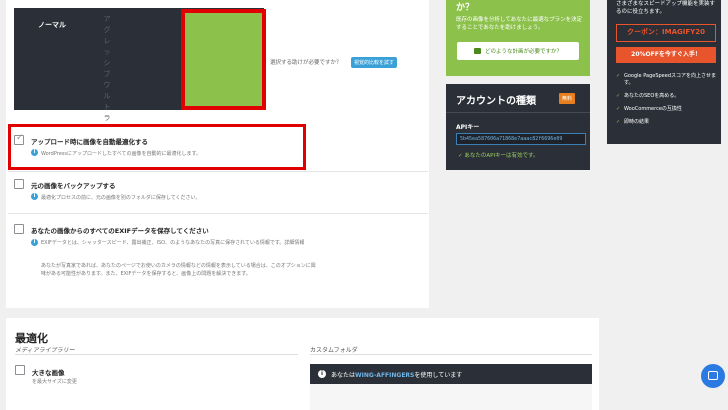 This screenshot has width=728, height=410. What do you see at coordinates (19, 229) in the screenshot?
I see `exif-checkbox` at bounding box center [19, 229].